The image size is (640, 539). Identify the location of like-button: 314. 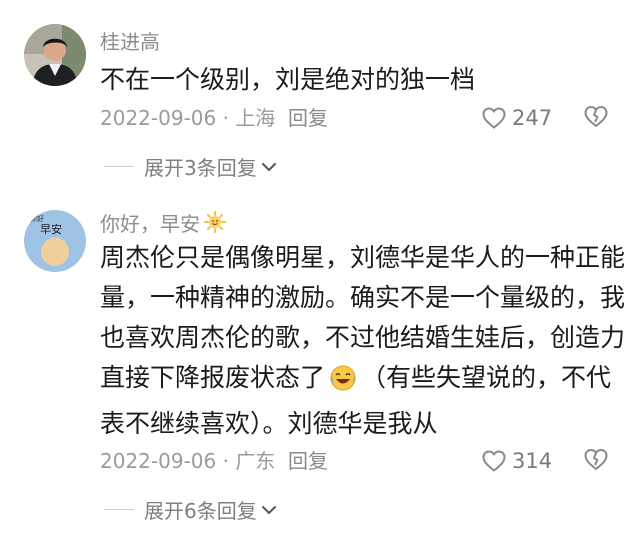
(517, 461).